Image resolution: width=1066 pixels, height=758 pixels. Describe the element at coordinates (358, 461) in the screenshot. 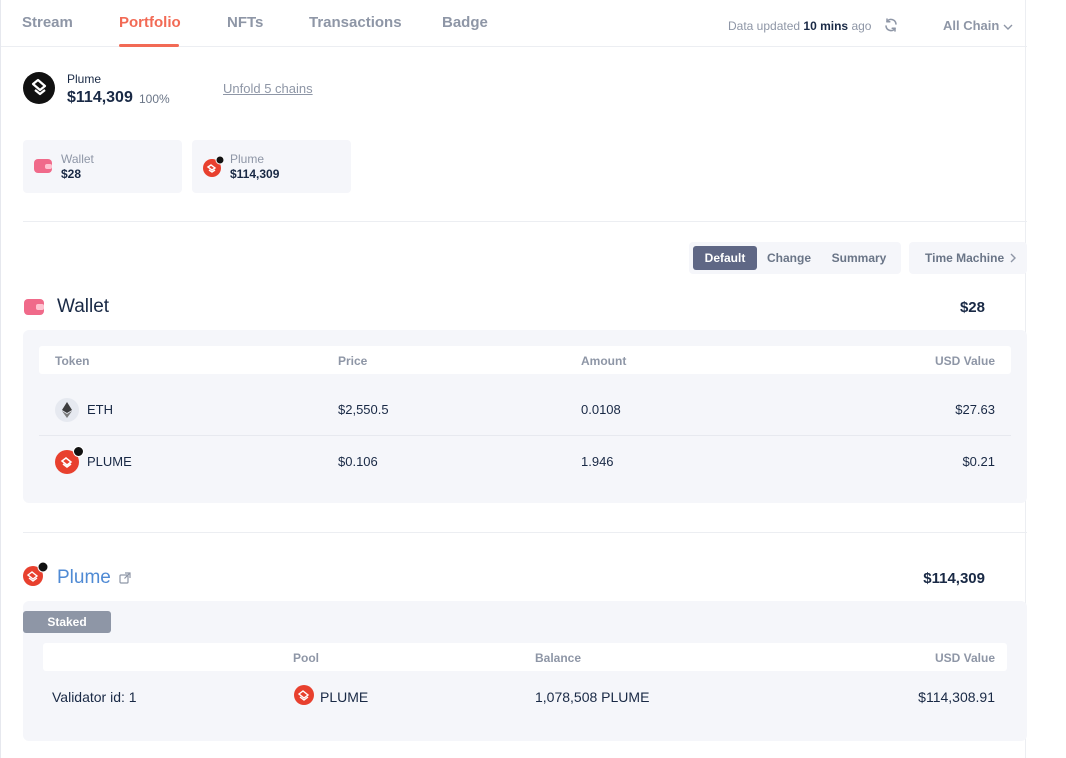

I see `token-price: $0.106` at that location.